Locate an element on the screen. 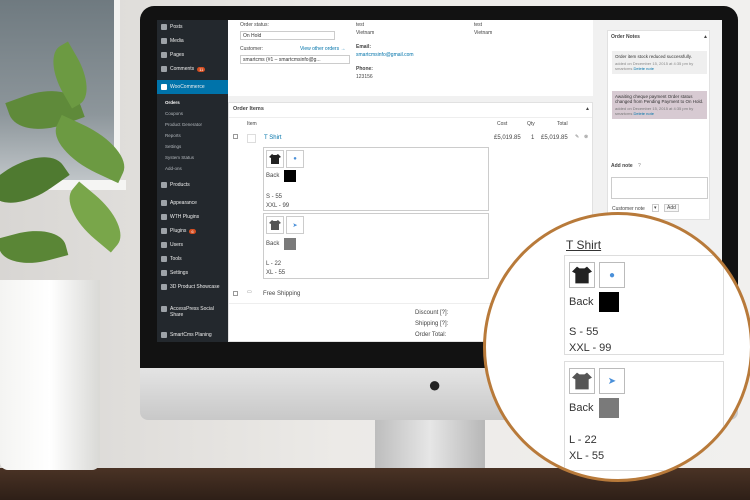 The height and width of the screenshot is (500, 750). order-notes-title: Order Notes is located at coordinates (625, 37).